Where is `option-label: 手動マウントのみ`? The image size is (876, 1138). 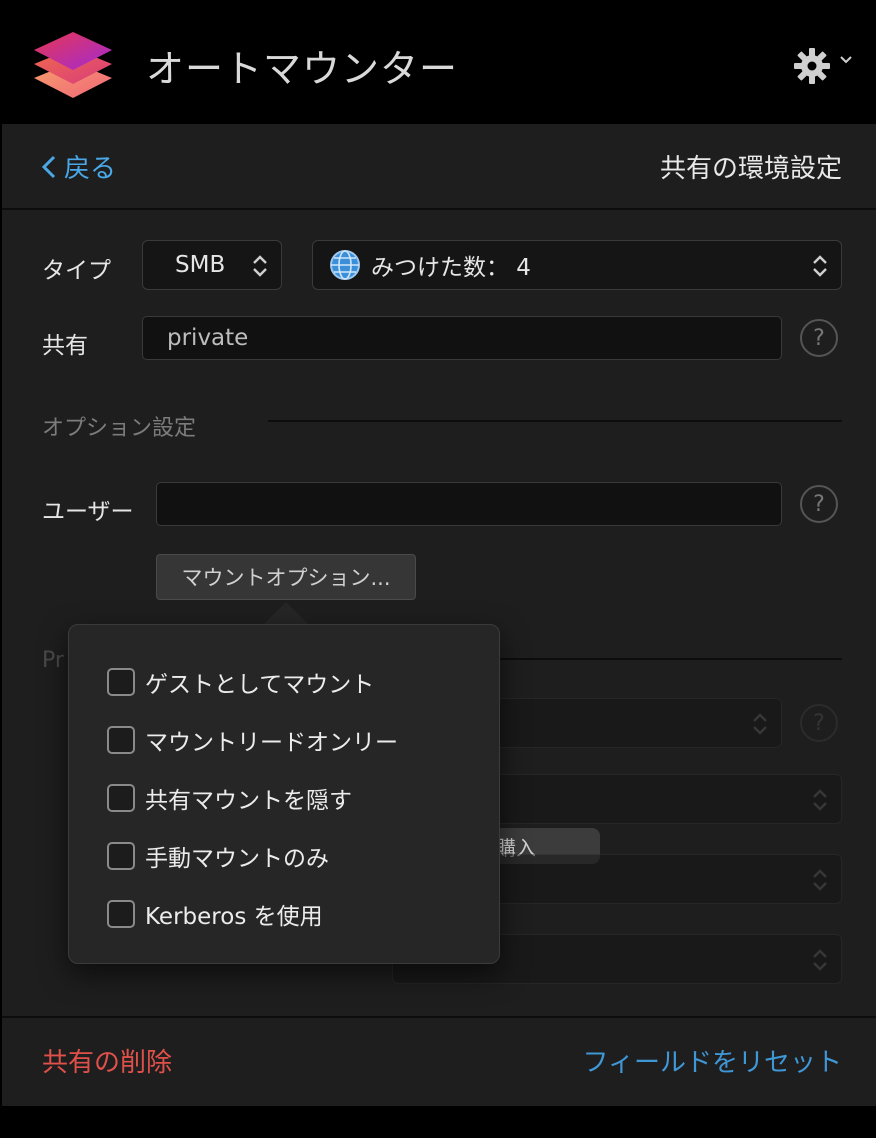
option-label: 手動マウントのみ is located at coordinates (237, 859).